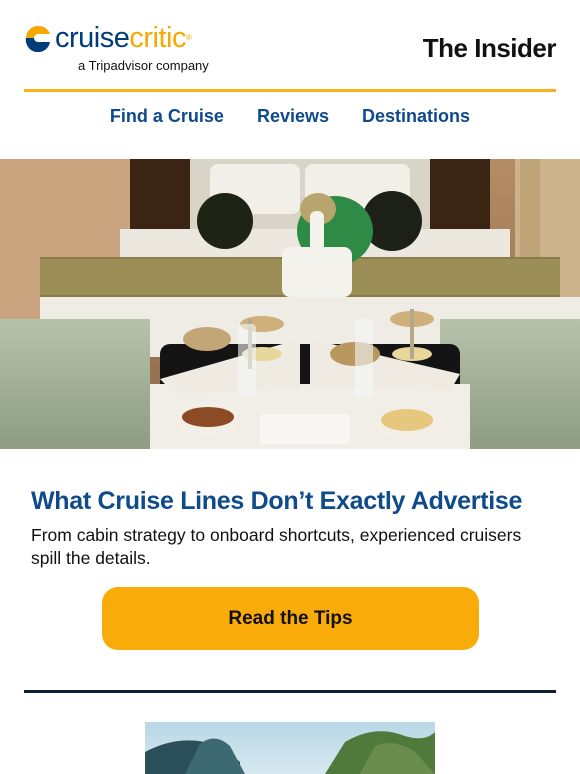 The image size is (580, 774). I want to click on nav-reviews: Reviews, so click(293, 116).